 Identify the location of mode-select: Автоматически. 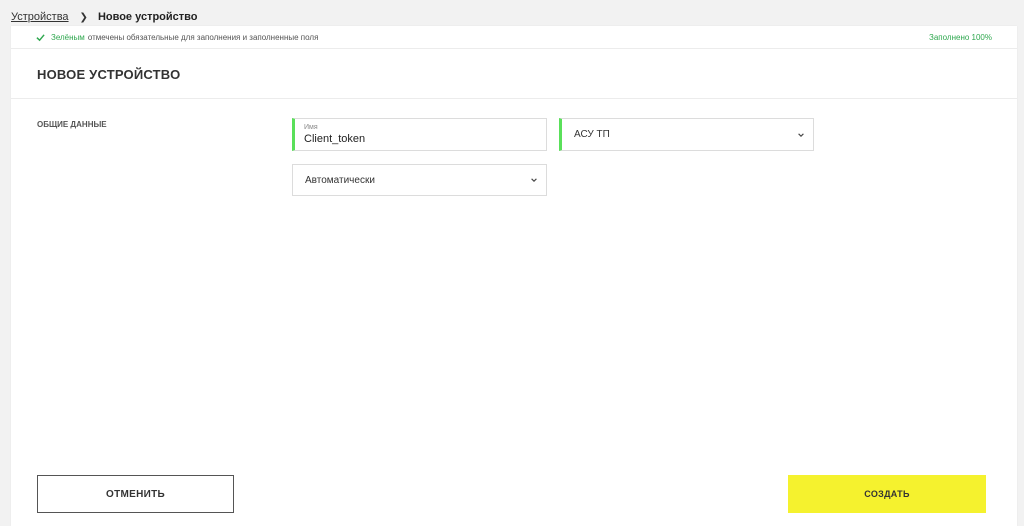
(419, 180).